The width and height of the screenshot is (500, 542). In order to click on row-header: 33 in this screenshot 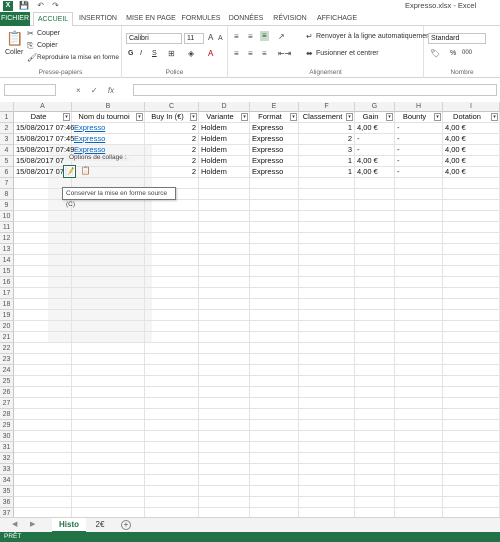, I will do `click(7, 469)`.